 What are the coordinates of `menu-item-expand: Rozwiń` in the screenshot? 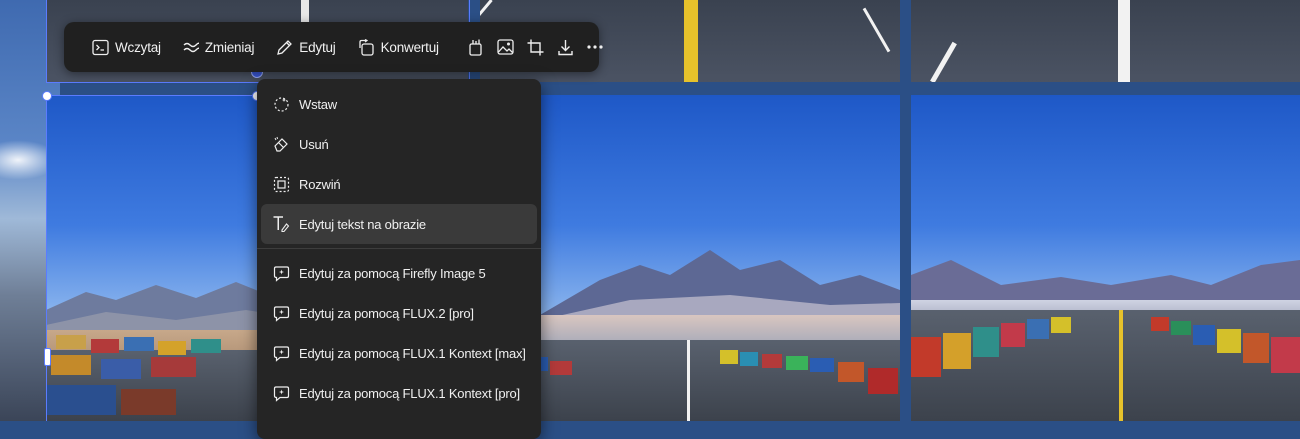 It's located at (399, 184).